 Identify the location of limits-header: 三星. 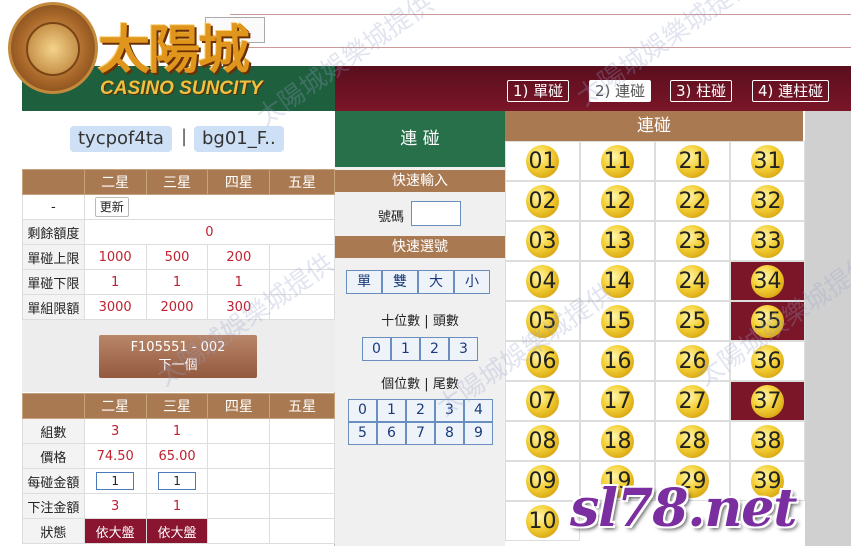
(177, 182).